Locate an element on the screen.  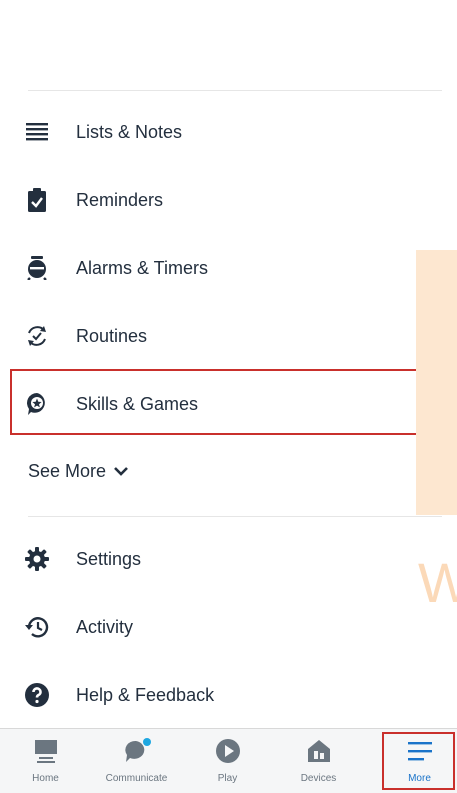
menu-item-activity: Activity is located at coordinates (228, 627).